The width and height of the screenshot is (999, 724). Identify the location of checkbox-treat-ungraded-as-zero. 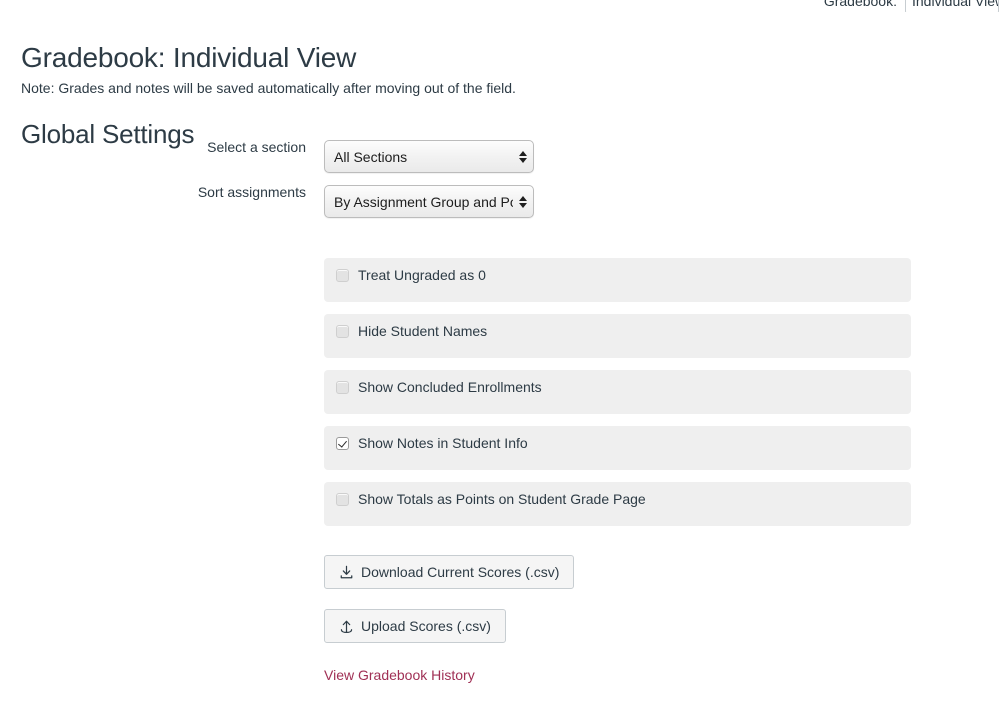
(342, 275).